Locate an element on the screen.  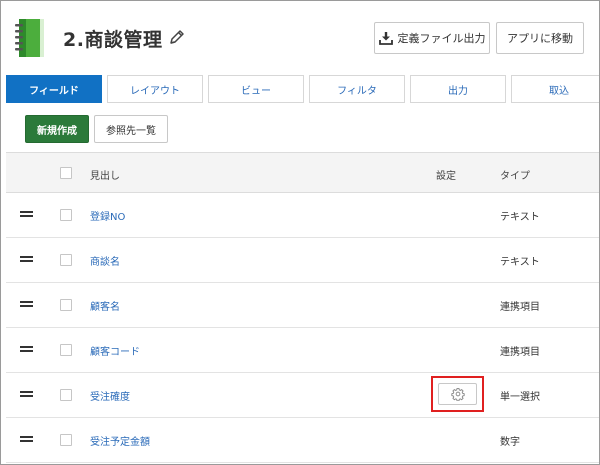
new-field-button: 新規作成 is located at coordinates (57, 129).